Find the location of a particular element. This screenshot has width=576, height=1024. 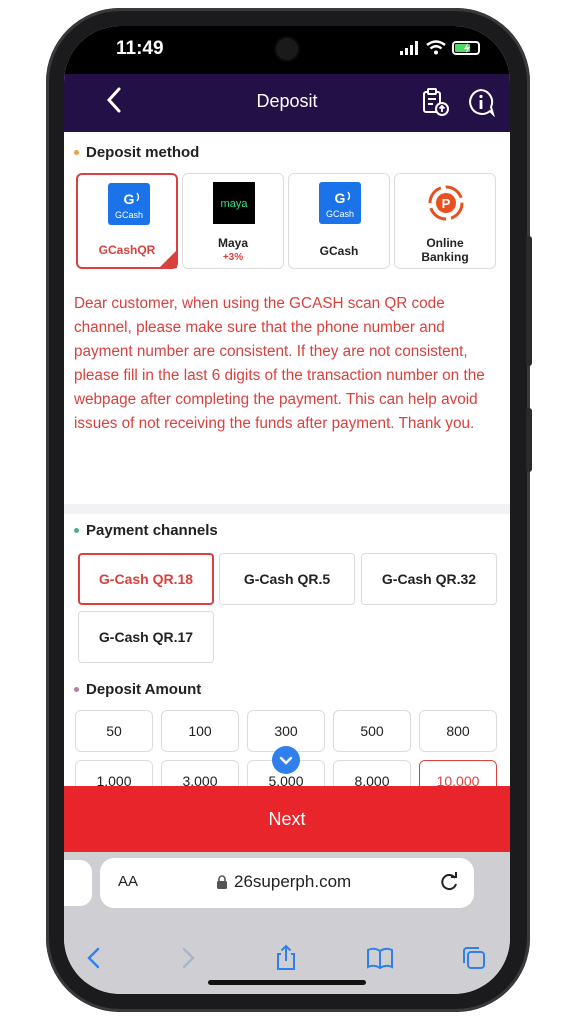

front-camera is located at coordinates (287, 49).